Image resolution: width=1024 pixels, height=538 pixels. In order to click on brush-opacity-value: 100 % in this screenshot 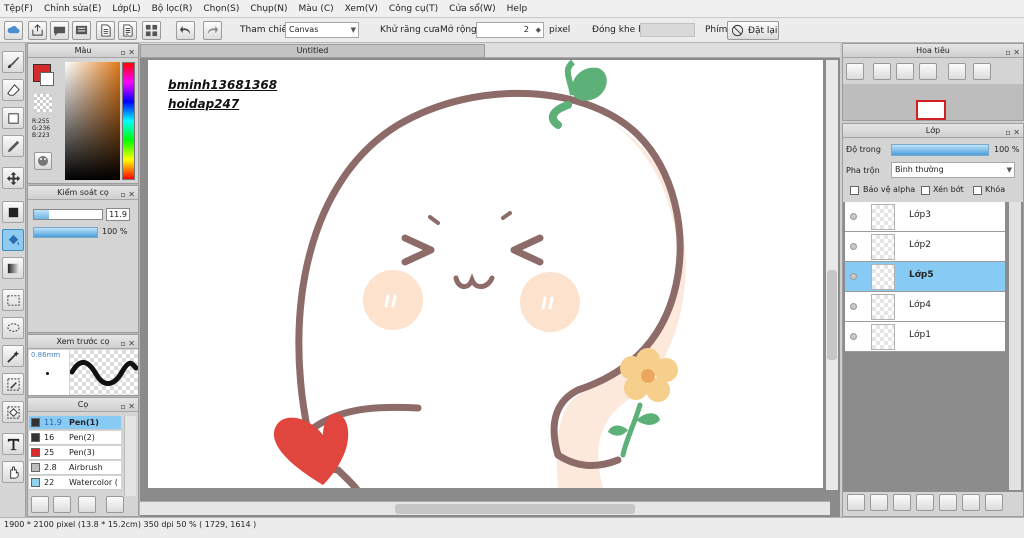, I will do `click(115, 231)`.